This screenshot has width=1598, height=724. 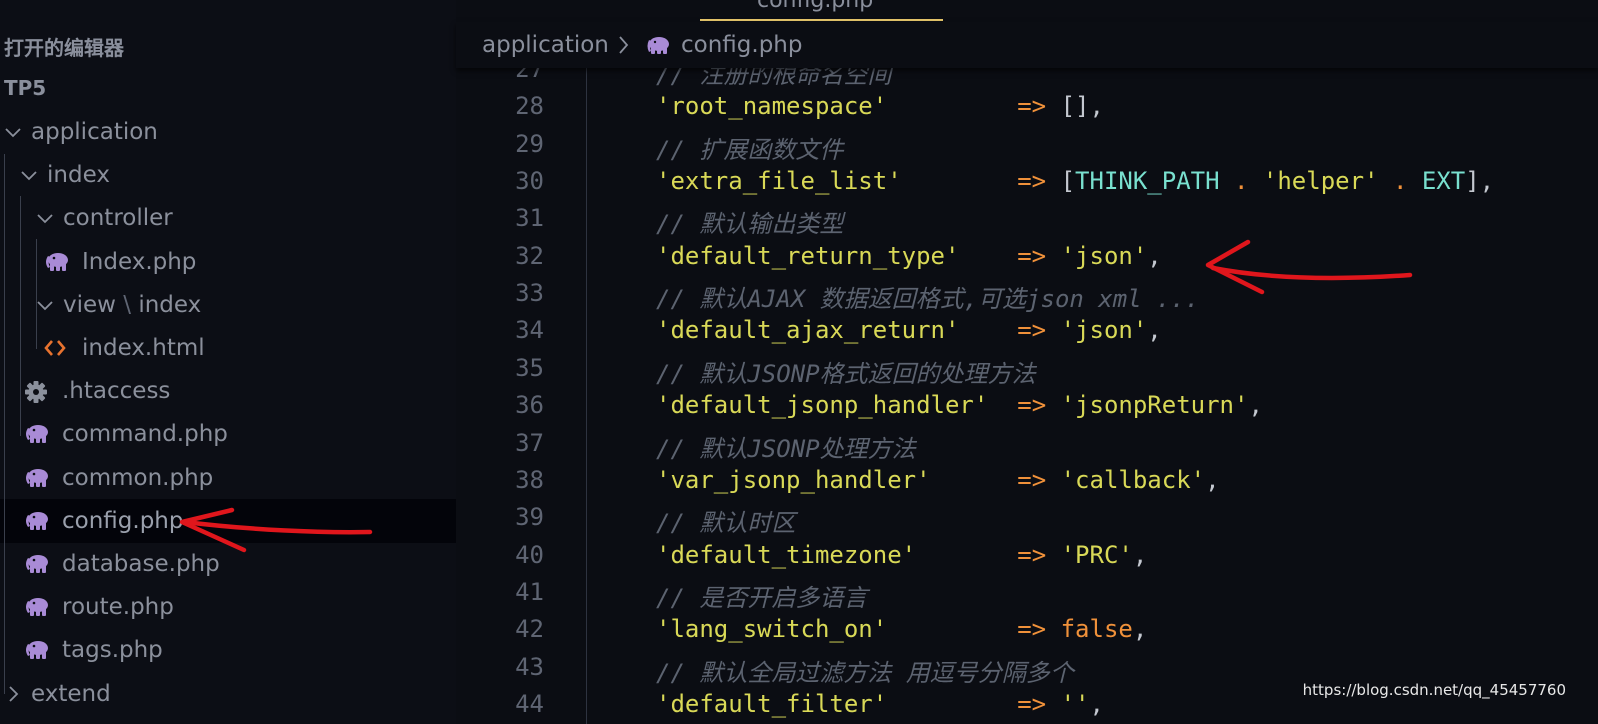 What do you see at coordinates (228, 434) in the screenshot?
I see `tree-item-command-php: command.php` at bounding box center [228, 434].